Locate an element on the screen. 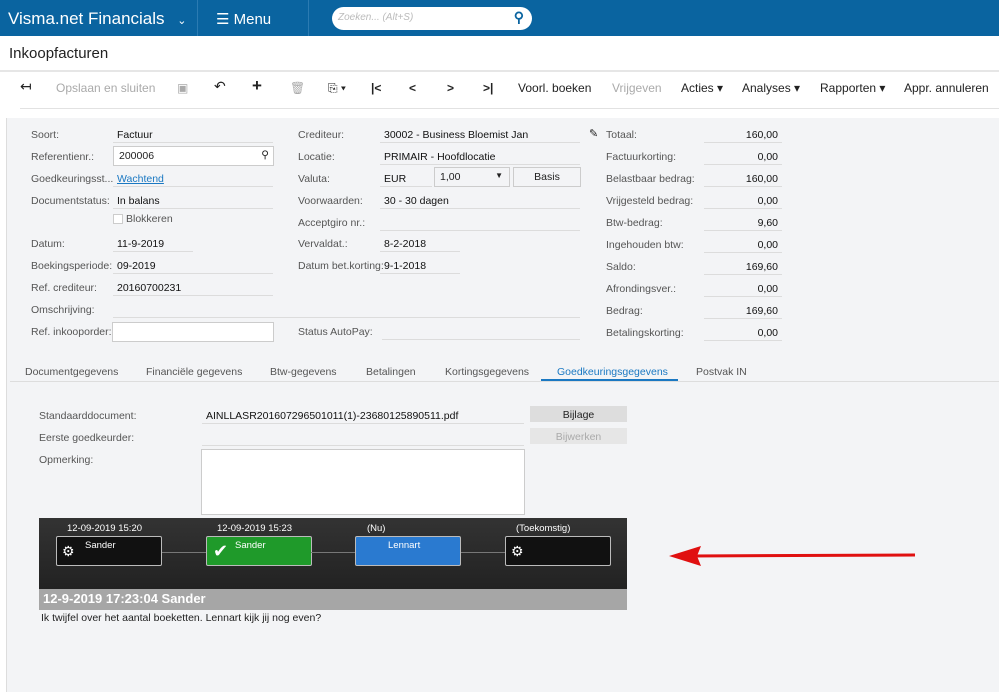 This screenshot has height=692, width=999. tab-financiele-gegevens: Financiële gegevens is located at coordinates (194, 372).